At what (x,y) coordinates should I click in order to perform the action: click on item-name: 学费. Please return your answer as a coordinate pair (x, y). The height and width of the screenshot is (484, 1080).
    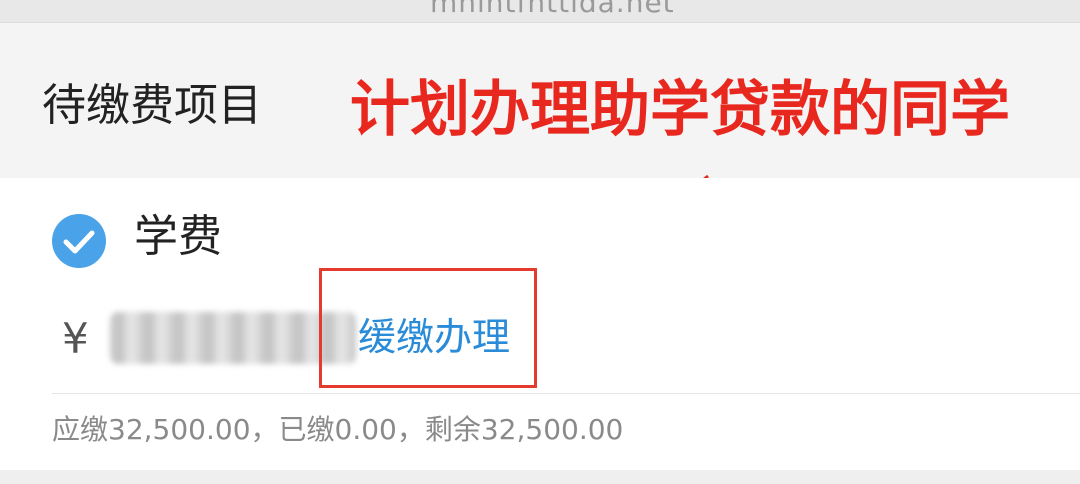
    Looking at the image, I should click on (178, 236).